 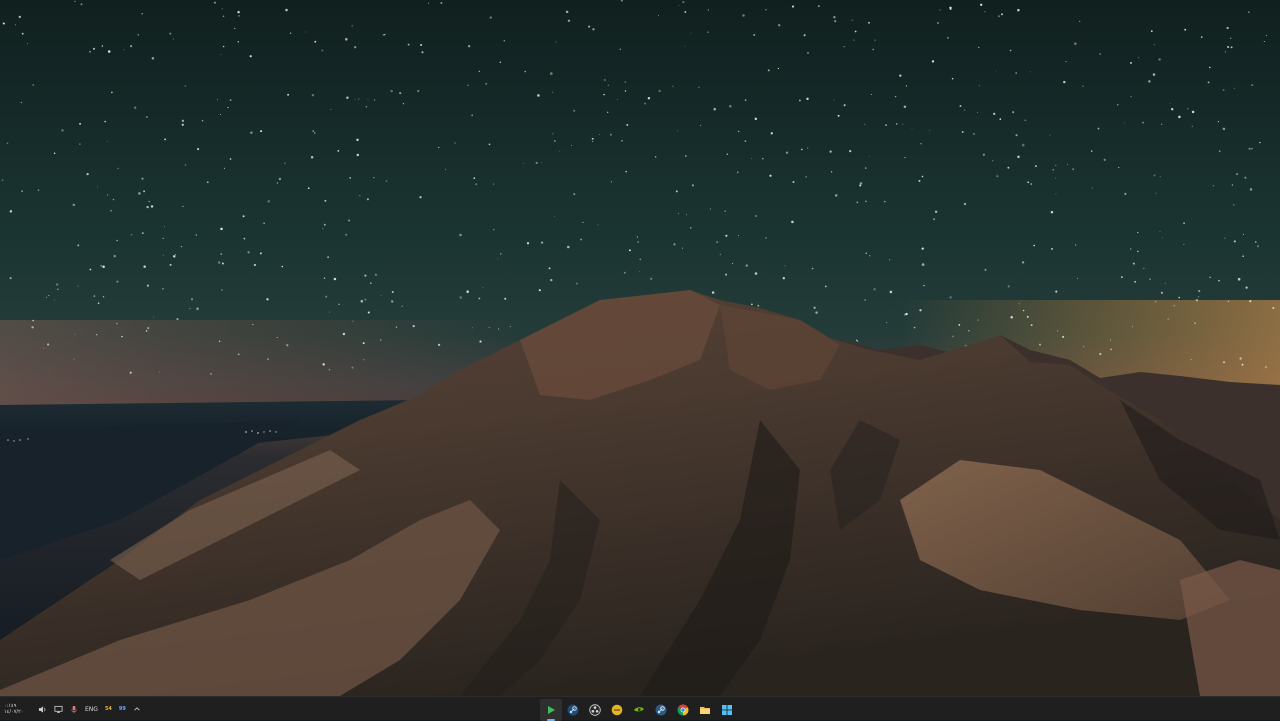 I want to click on system-tray: ٠:١٤٩ ١٤/٠٧/٢٠ ENG 54 99, so click(x=76, y=709).